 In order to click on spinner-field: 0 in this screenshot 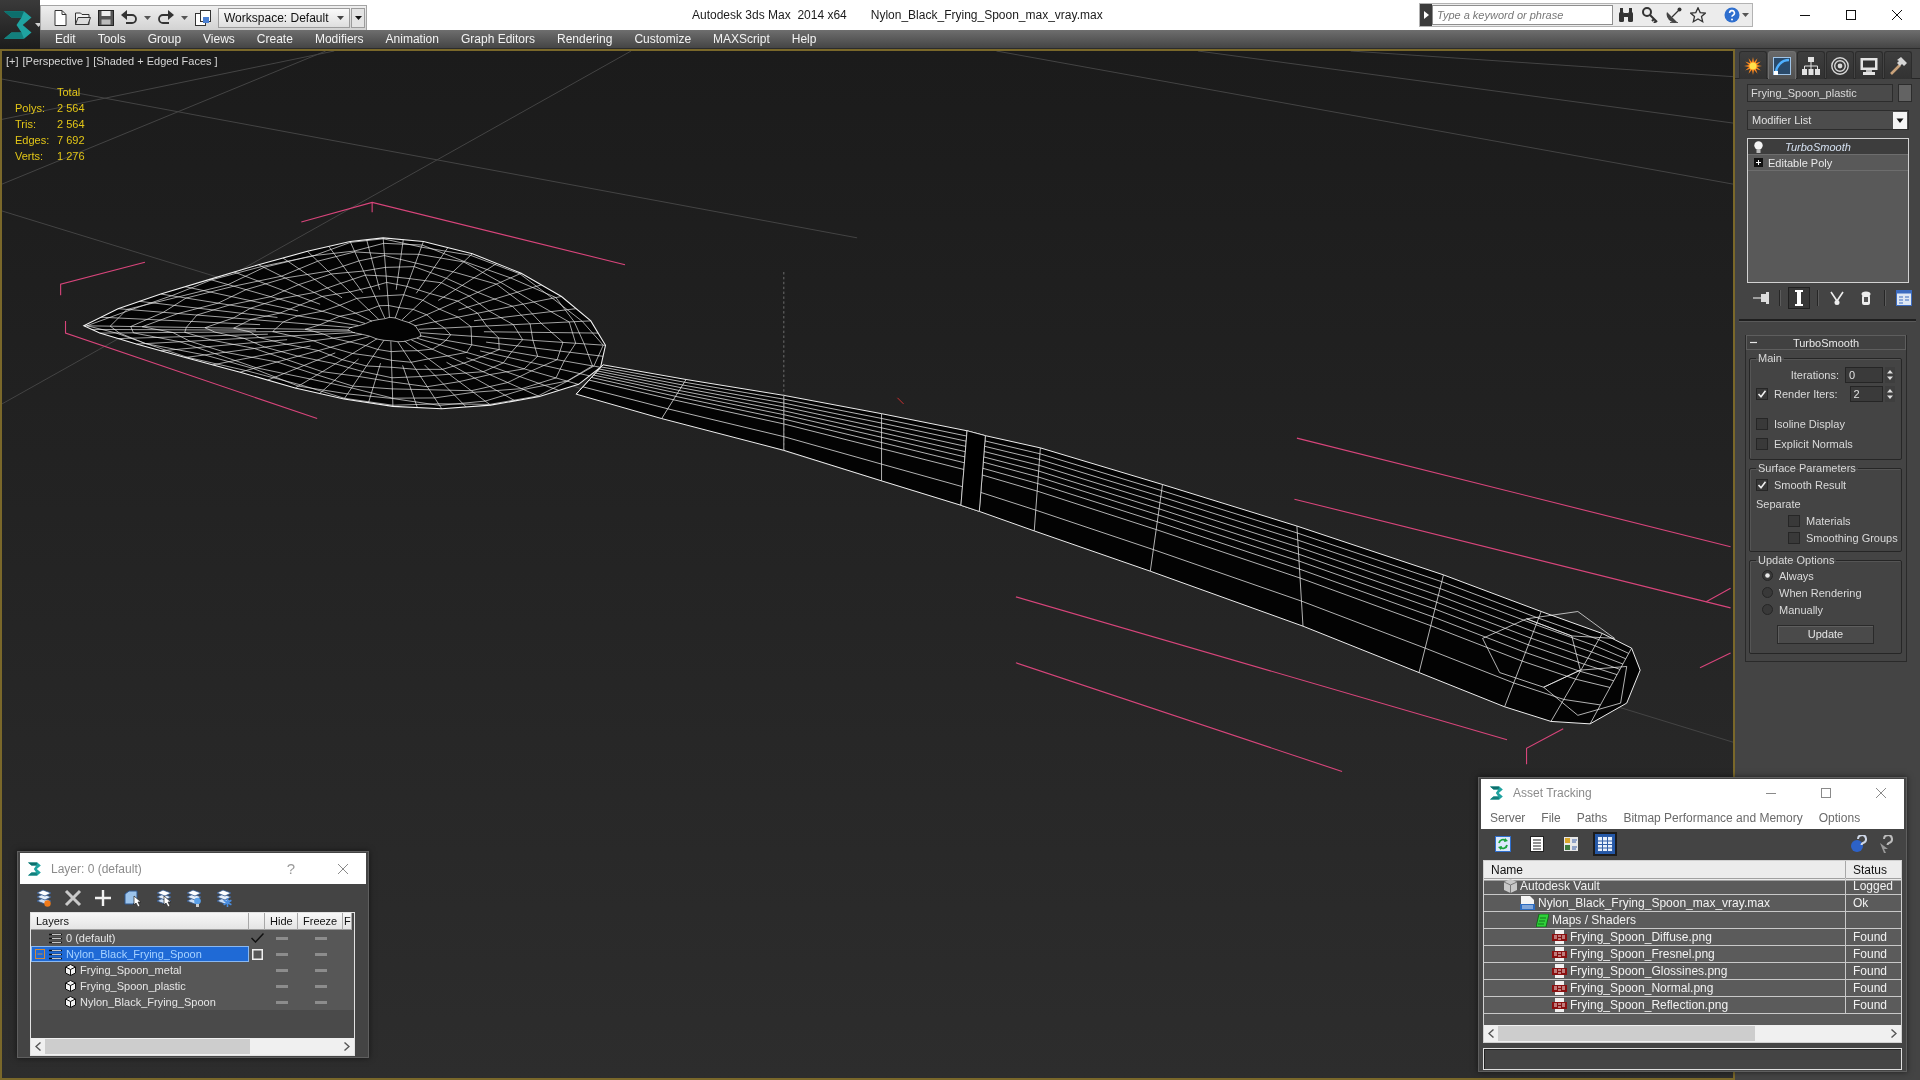, I will do `click(1864, 374)`.